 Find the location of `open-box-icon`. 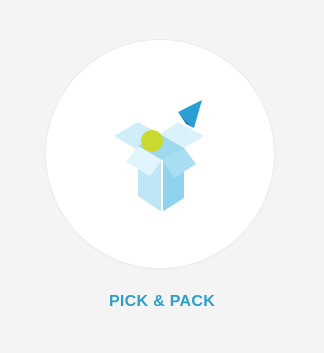

open-box-icon is located at coordinates (159, 156).